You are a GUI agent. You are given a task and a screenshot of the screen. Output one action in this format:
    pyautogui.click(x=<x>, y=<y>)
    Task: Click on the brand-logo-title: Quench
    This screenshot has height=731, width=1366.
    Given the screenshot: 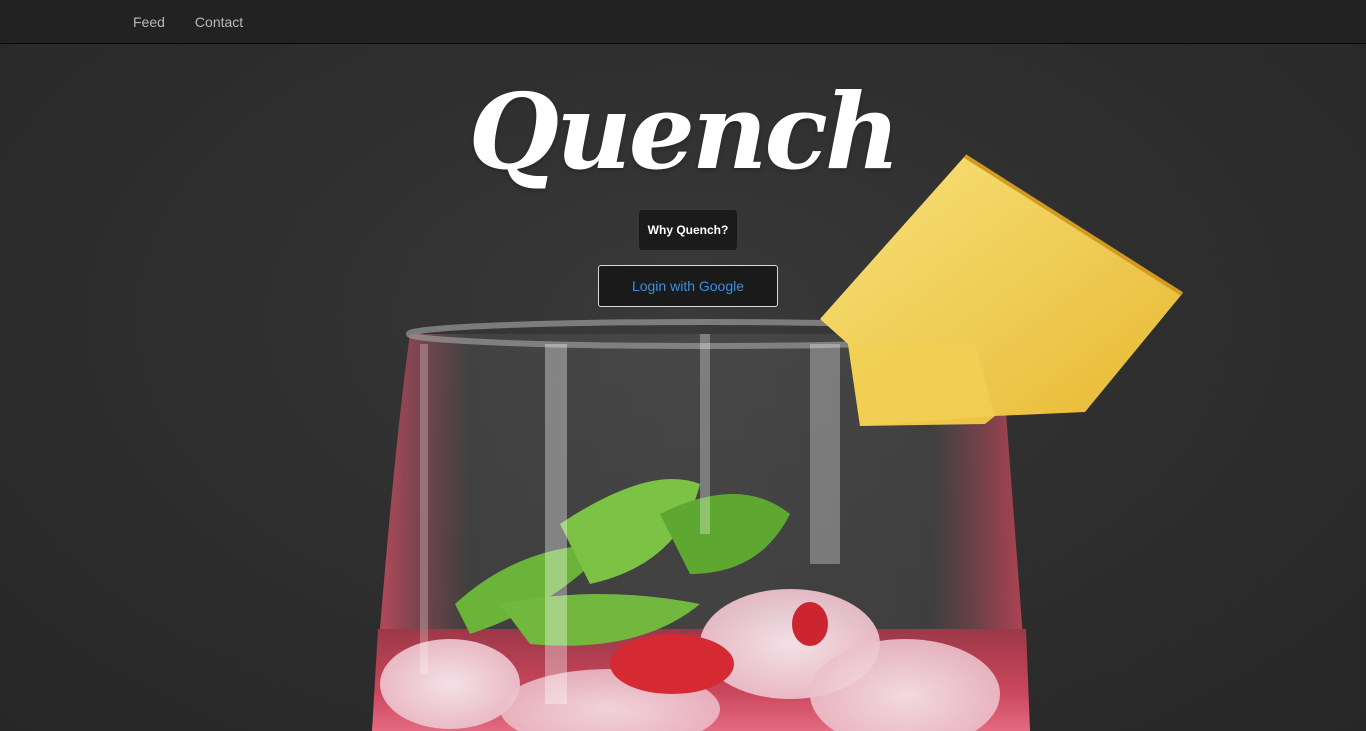 What is the action you would take?
    pyautogui.click(x=684, y=131)
    